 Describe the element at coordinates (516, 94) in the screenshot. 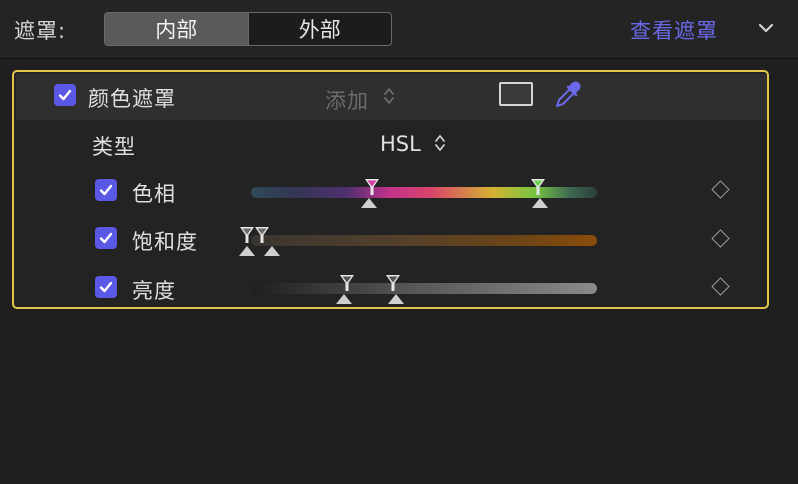

I see `mask-preview-icon` at that location.